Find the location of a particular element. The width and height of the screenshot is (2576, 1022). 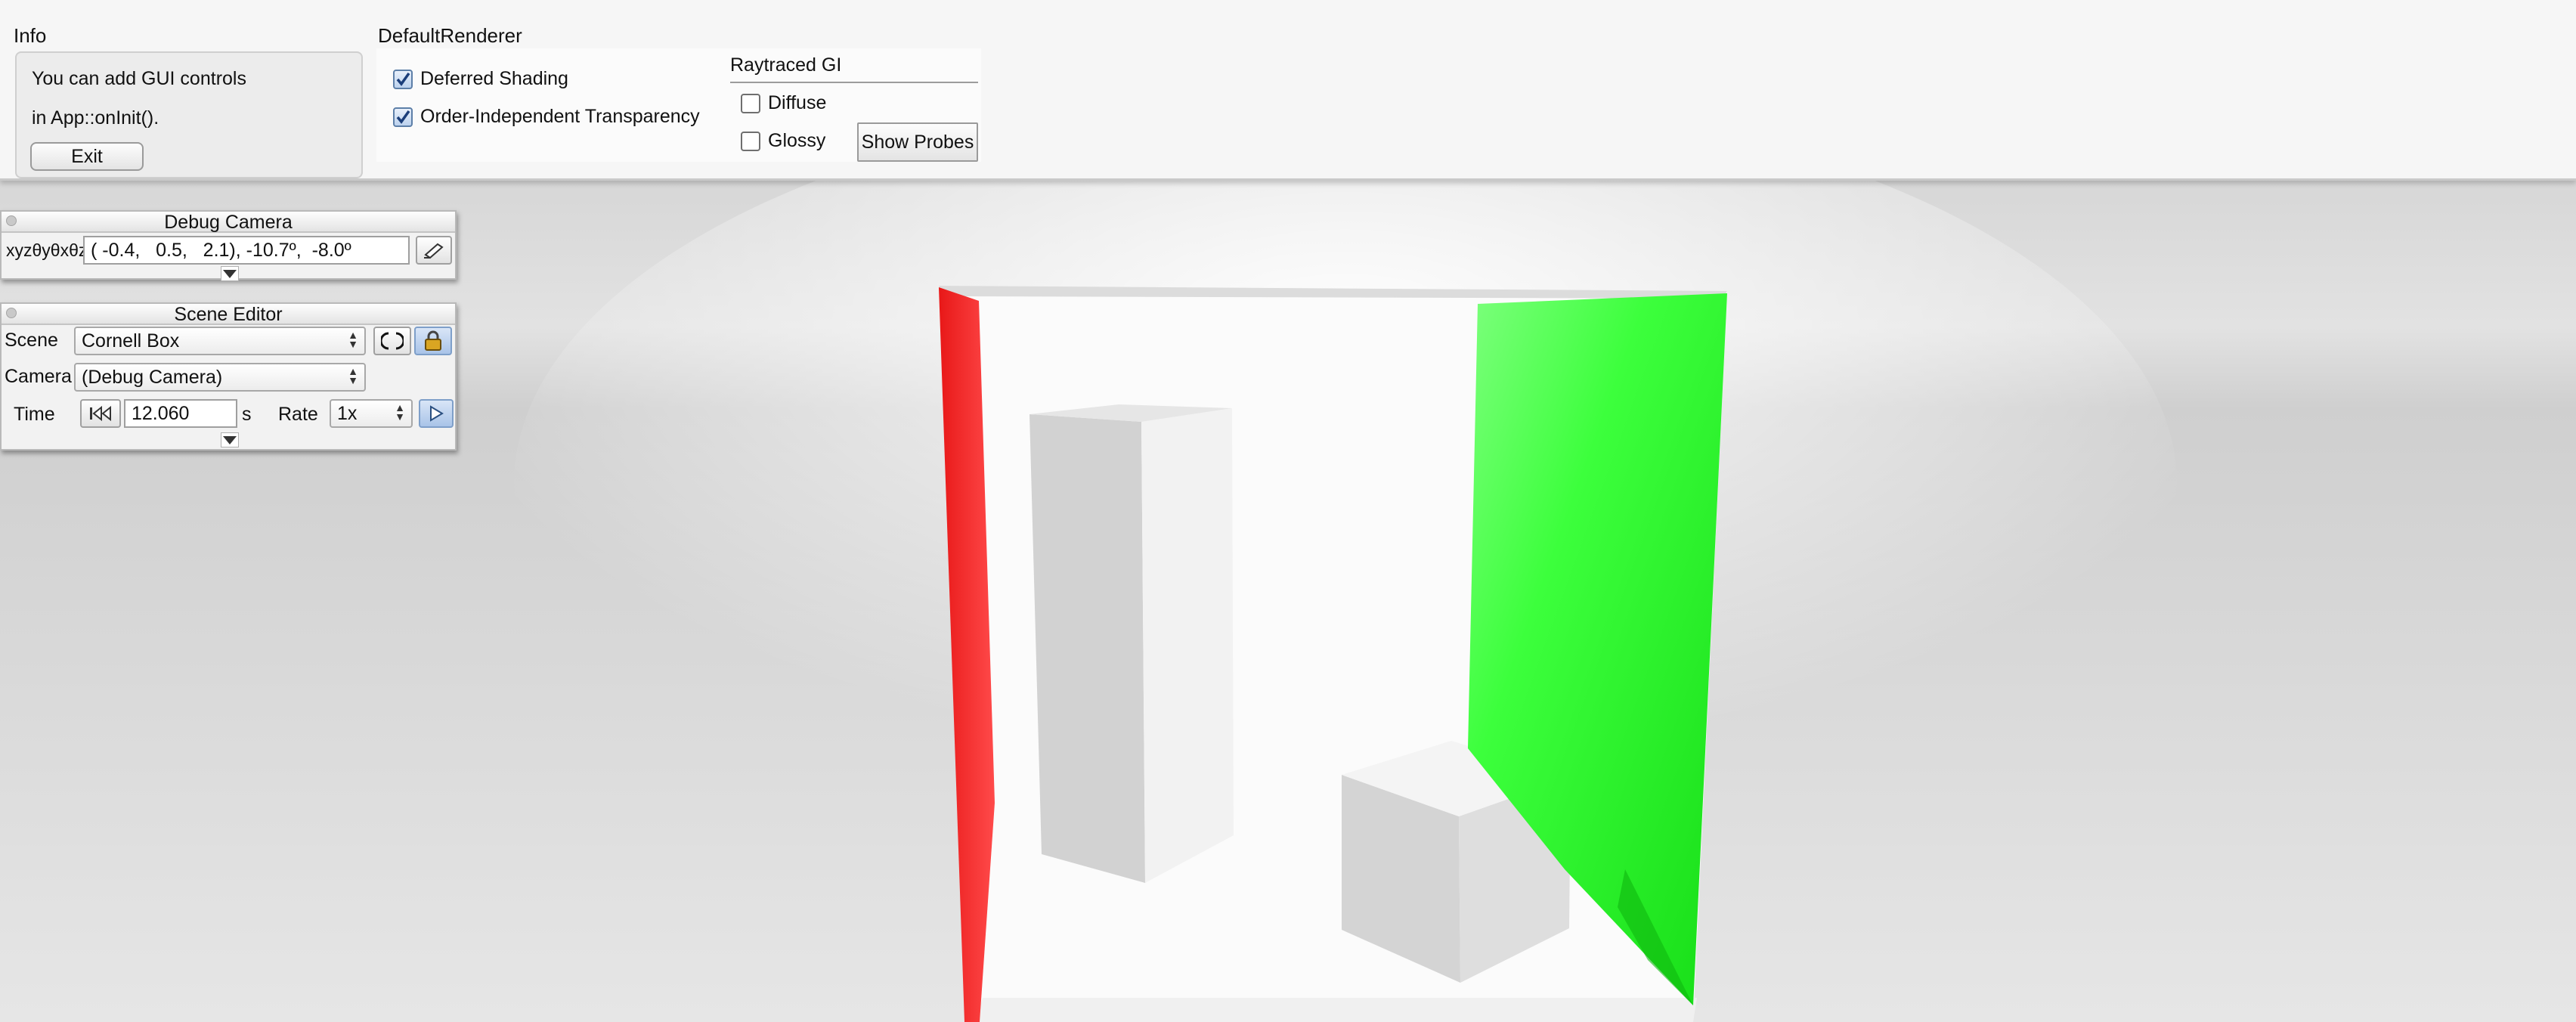

deferred-shading-toggle: Deferred Shading is located at coordinates (480, 79).